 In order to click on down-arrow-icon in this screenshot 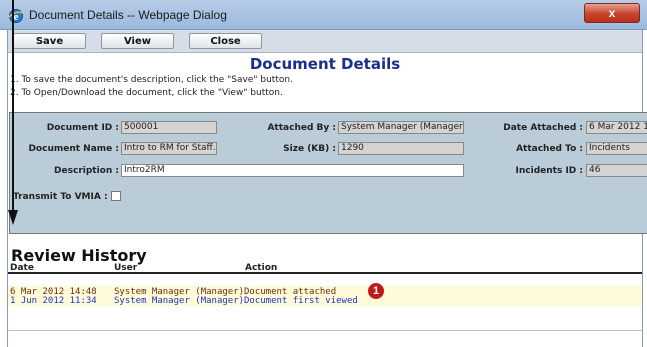, I will do `click(13, 112)`.